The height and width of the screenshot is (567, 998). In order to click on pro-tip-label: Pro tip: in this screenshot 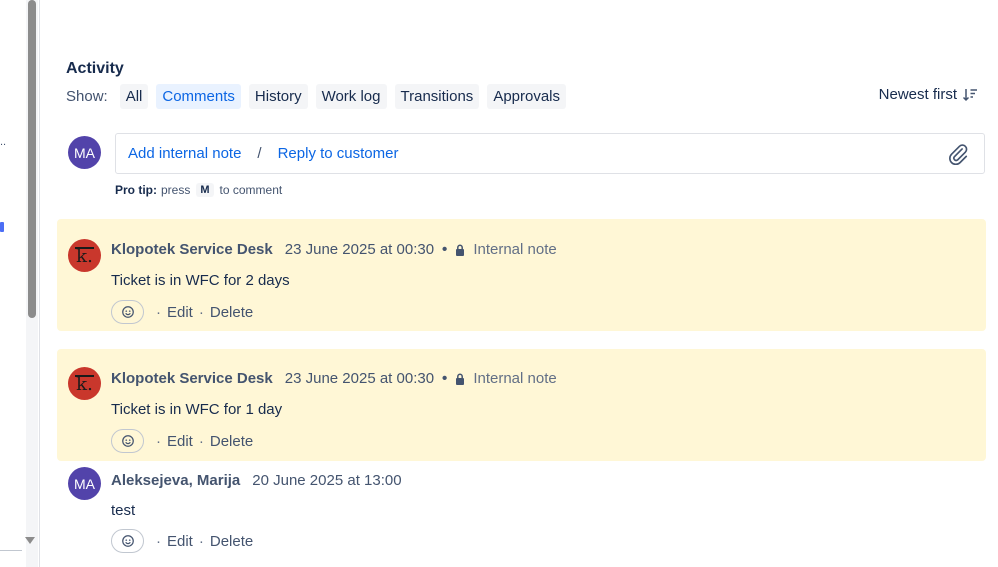, I will do `click(136, 190)`.